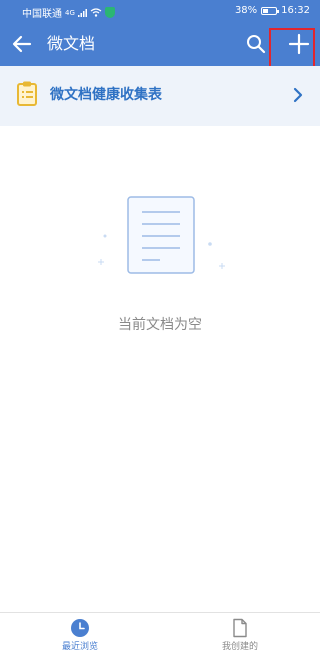 The image size is (320, 653). What do you see at coordinates (106, 95) in the screenshot?
I see `collection-form-label: 微文档健康收集表` at bounding box center [106, 95].